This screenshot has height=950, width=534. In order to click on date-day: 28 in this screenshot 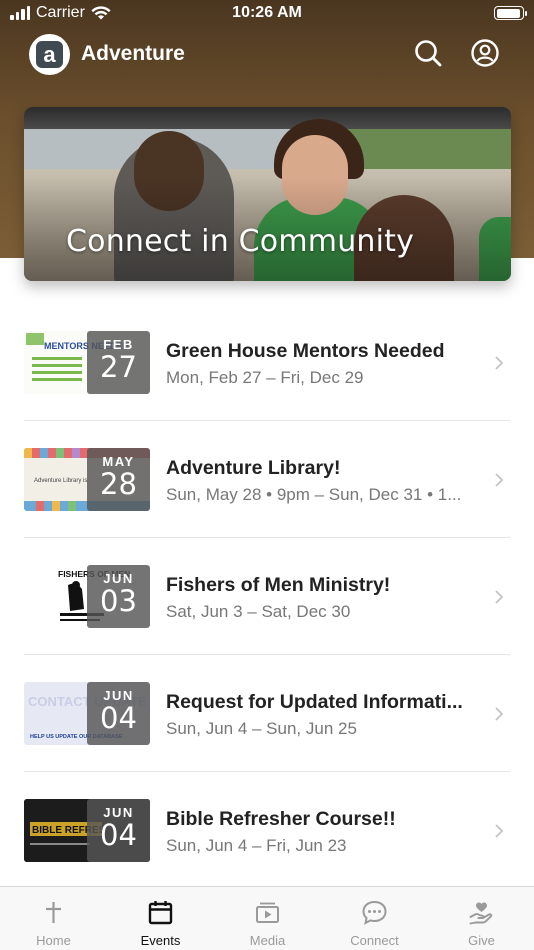, I will do `click(118, 484)`.